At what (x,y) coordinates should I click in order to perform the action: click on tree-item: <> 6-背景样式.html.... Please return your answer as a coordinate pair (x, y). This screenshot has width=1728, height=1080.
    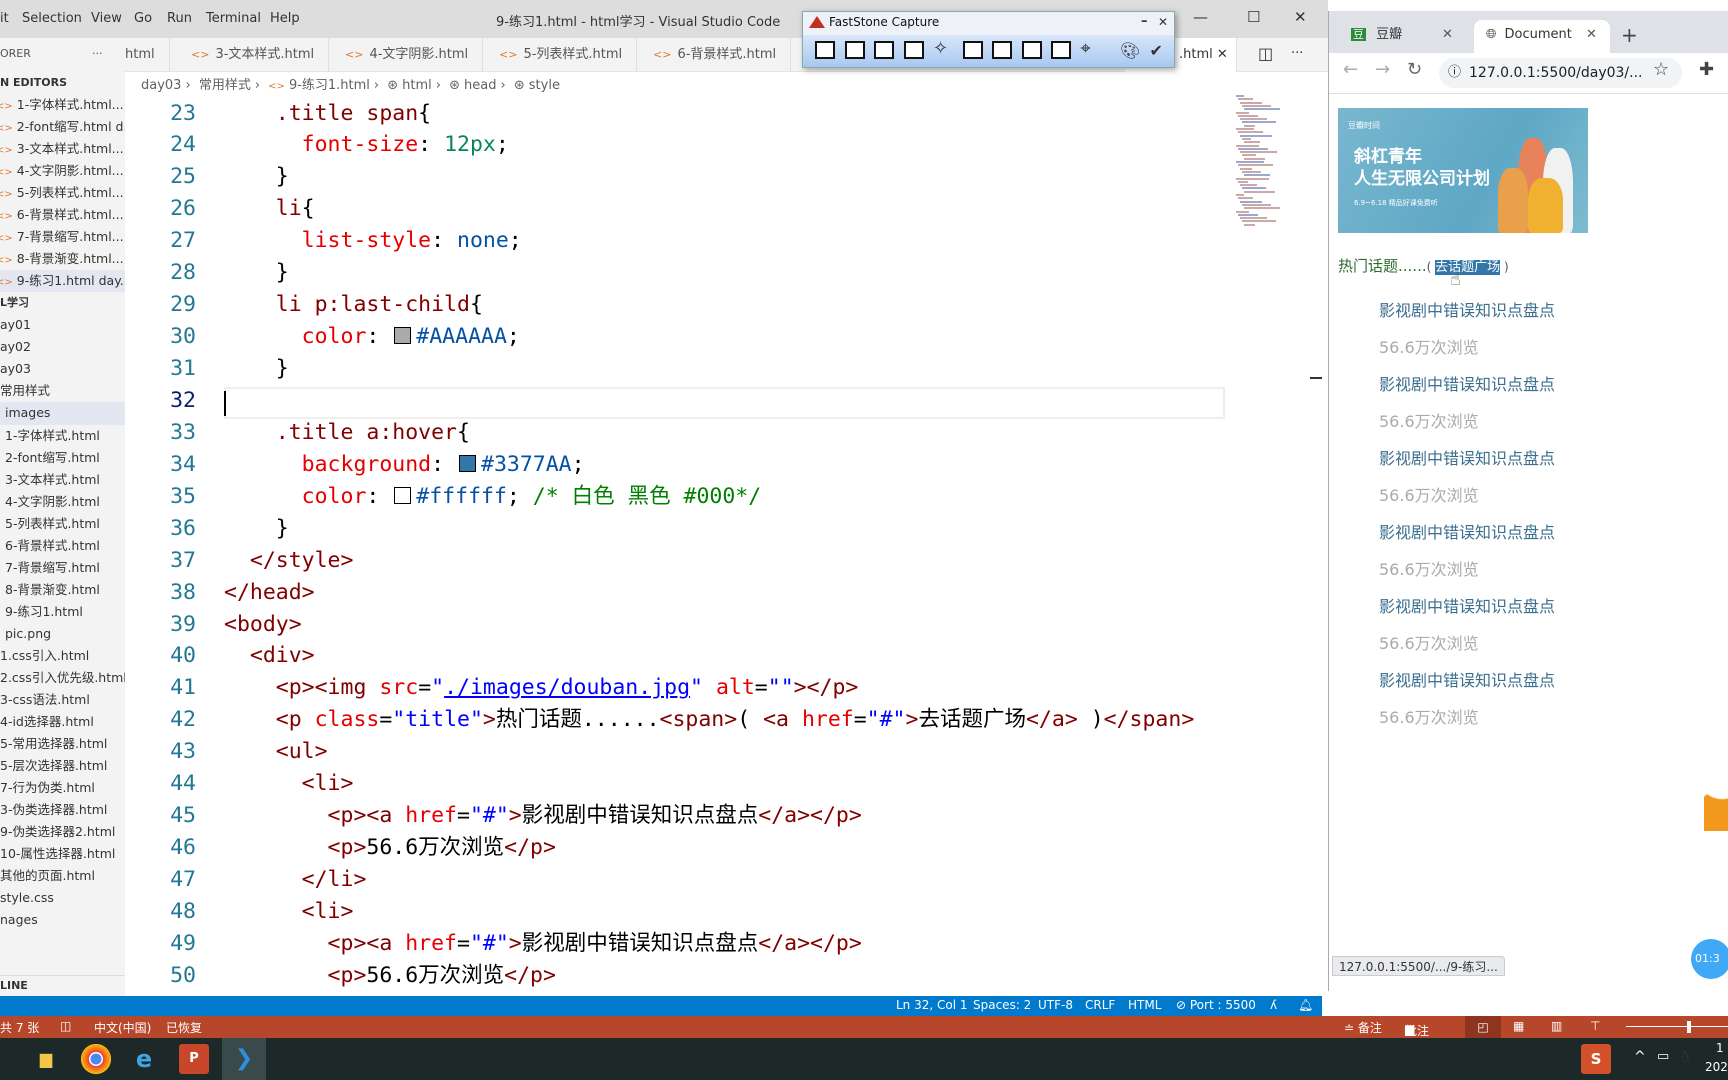
    Looking at the image, I should click on (62, 215).